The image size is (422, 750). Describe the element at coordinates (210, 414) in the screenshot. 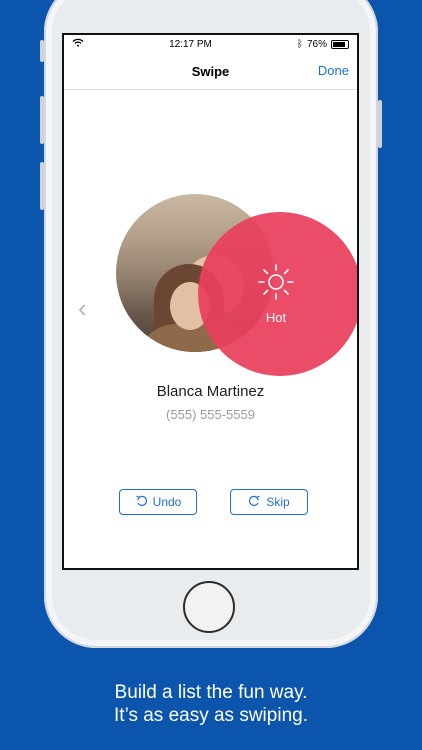

I see `contact-phone: (555) 555-5559` at that location.